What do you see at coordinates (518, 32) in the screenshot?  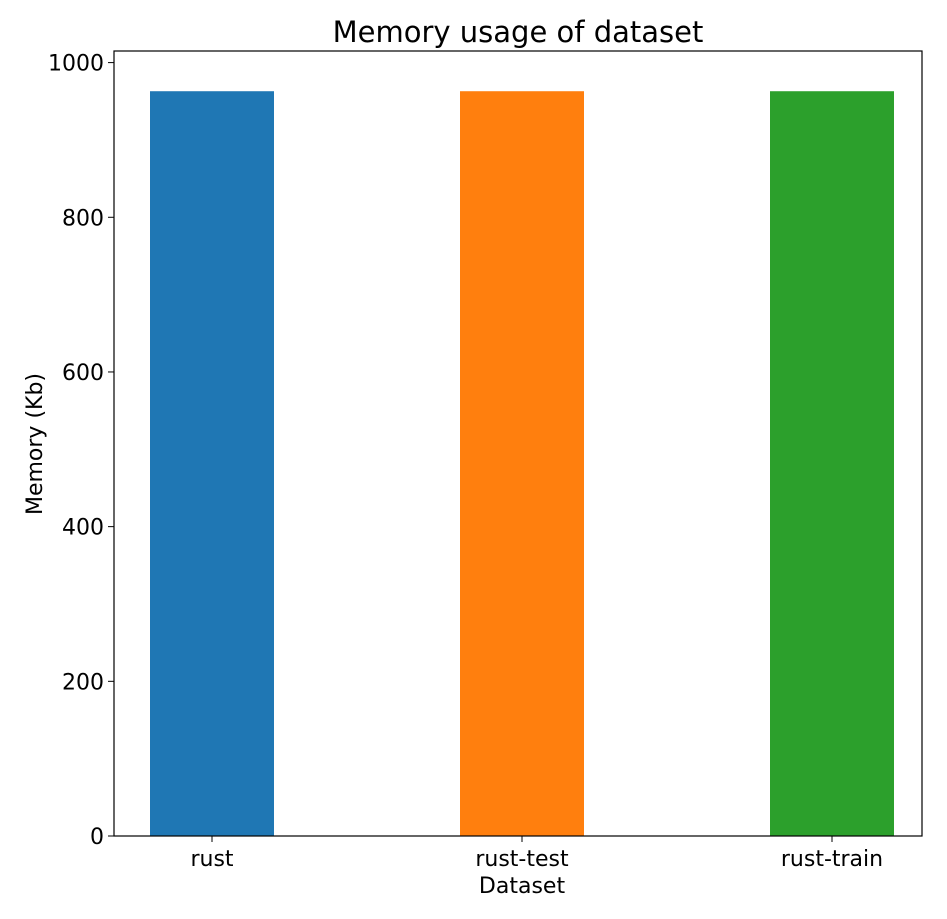 I see `chart-title: Memory usage of dataset` at bounding box center [518, 32].